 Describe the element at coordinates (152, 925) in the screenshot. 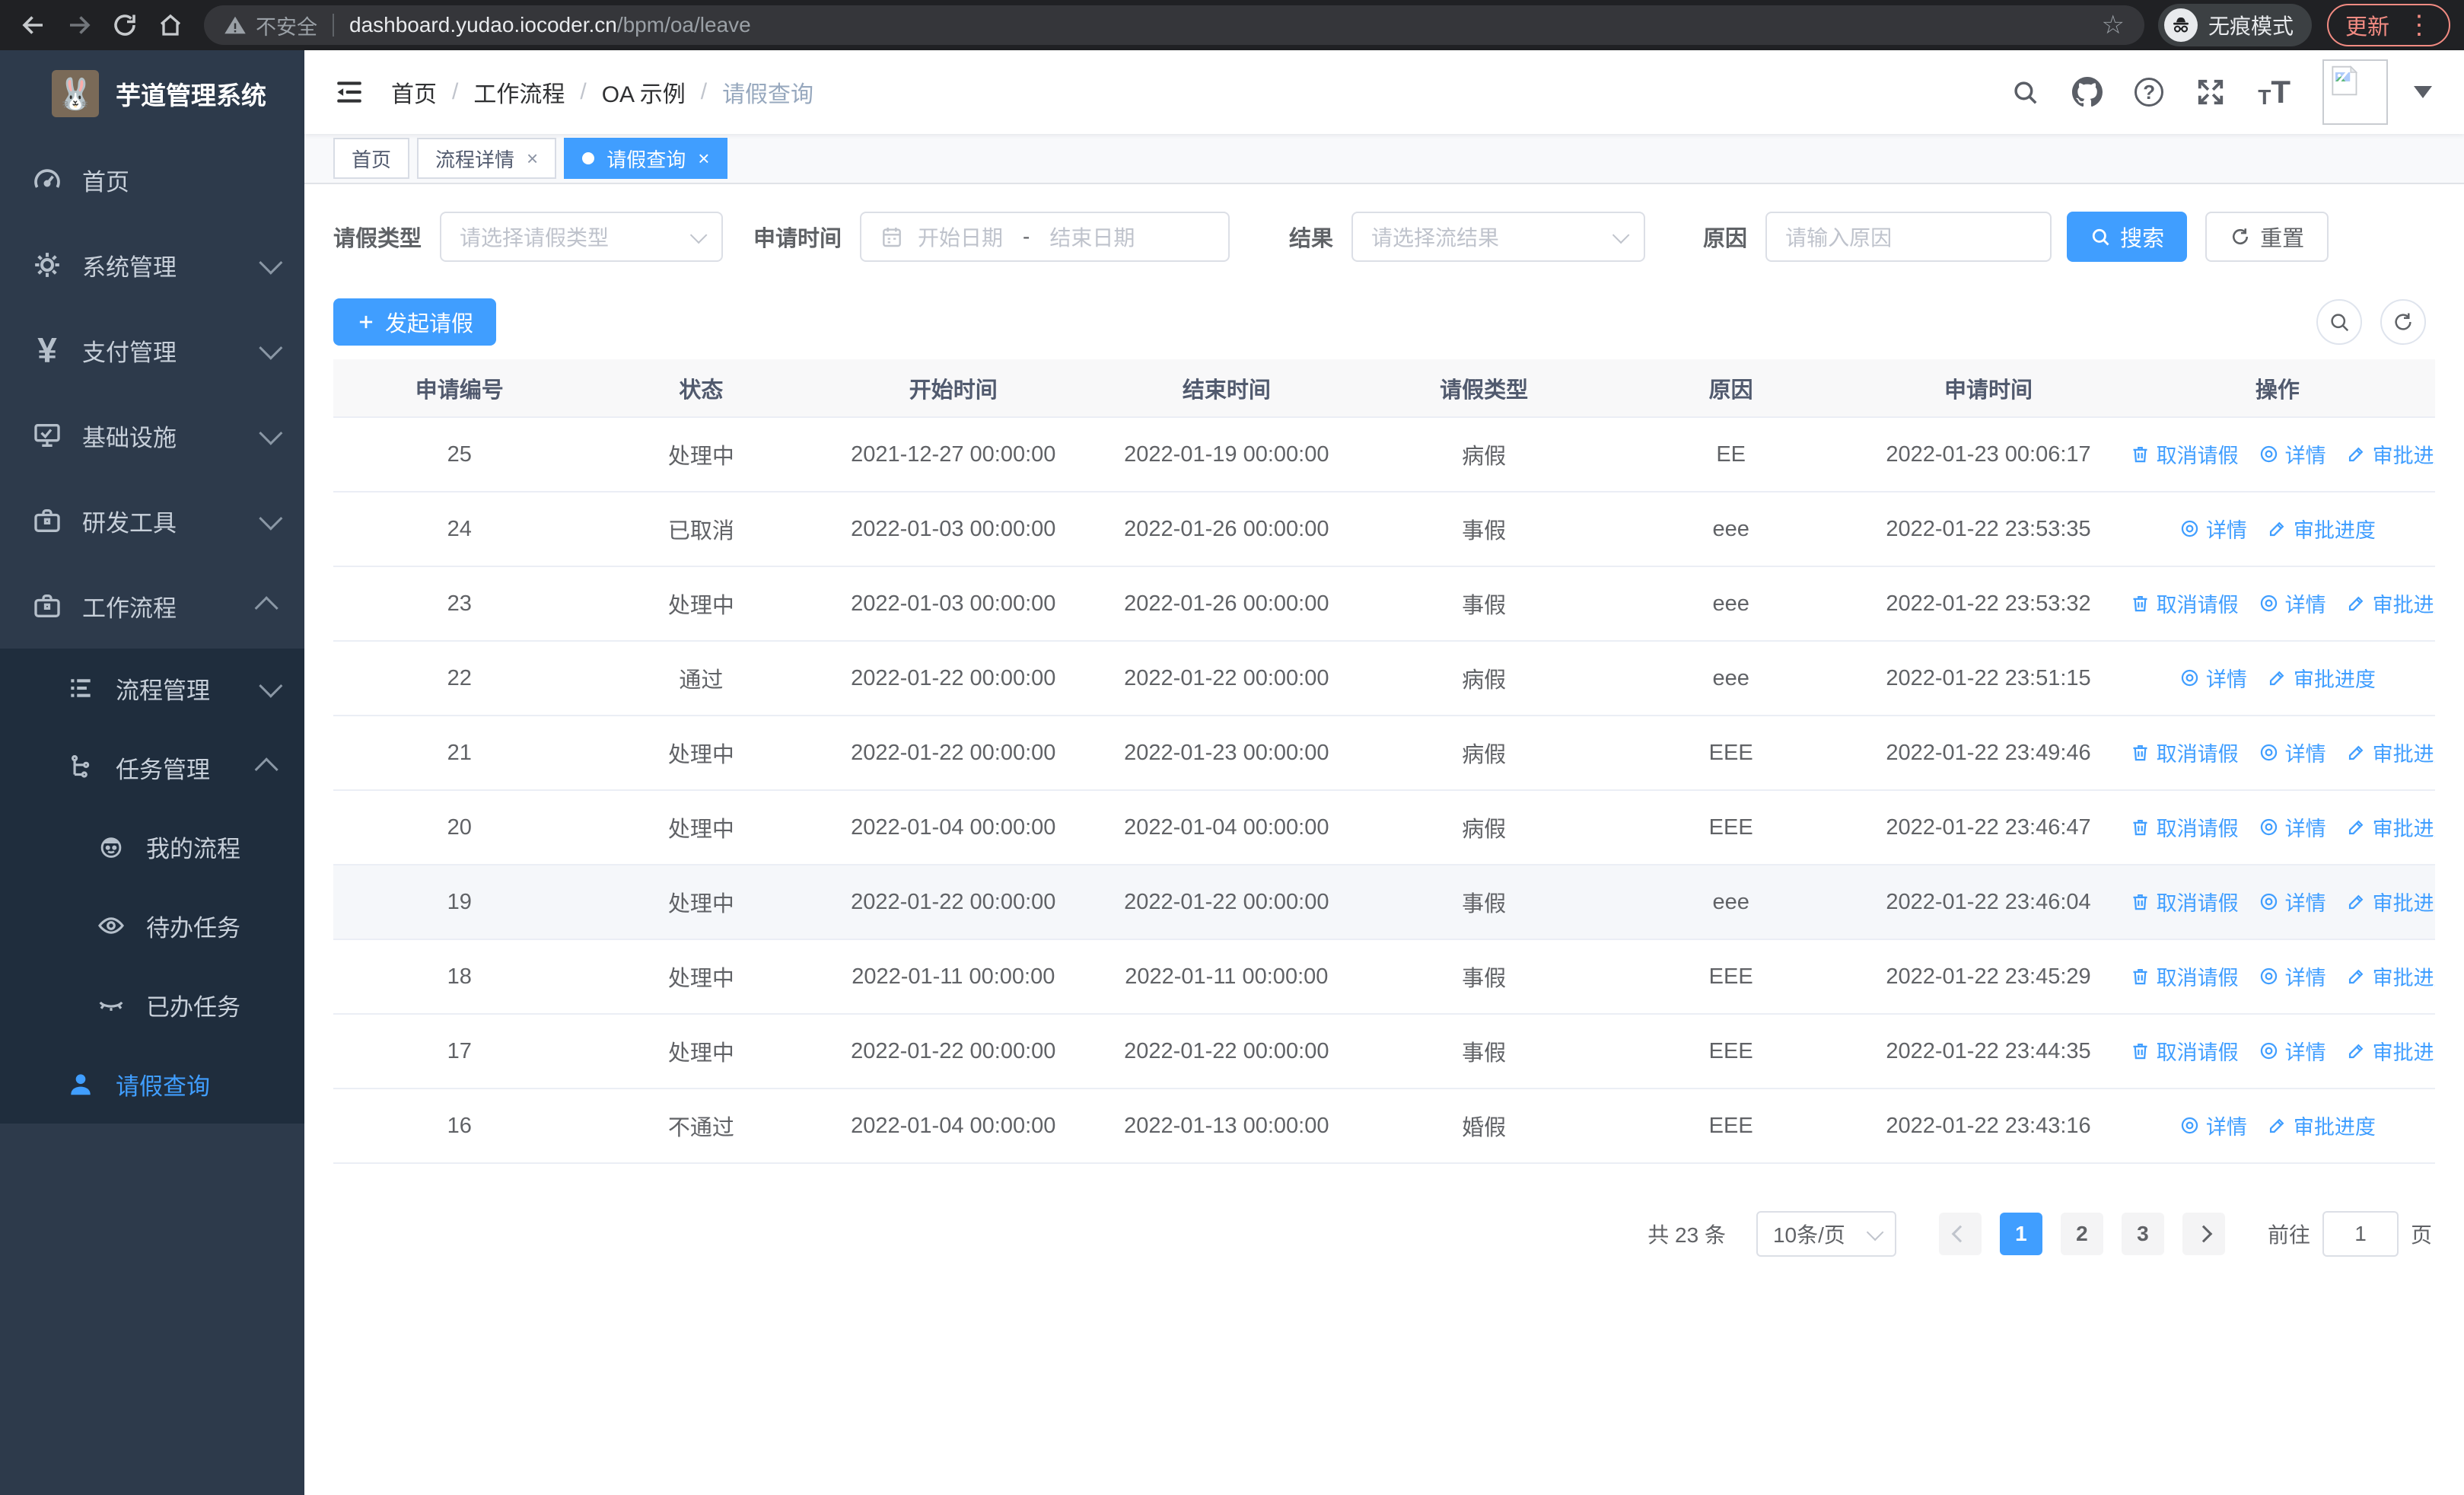

I see `sidebar-item-todo-tasks: 待办任务` at that location.